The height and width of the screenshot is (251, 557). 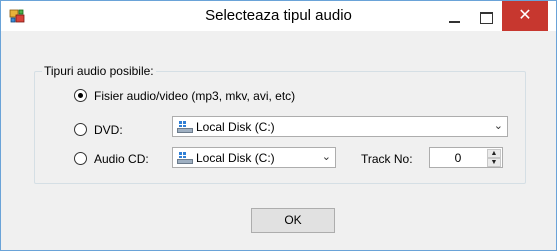 What do you see at coordinates (235, 127) in the screenshot?
I see `dvd-drive-value: Local Disk (C:)` at bounding box center [235, 127].